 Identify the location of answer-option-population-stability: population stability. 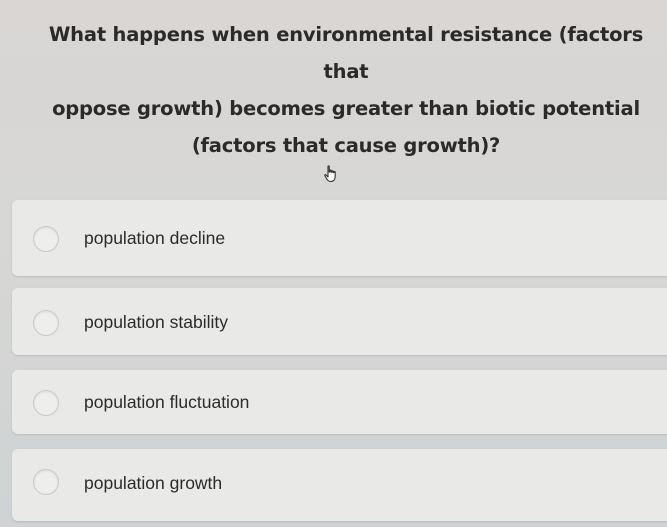
(339, 321).